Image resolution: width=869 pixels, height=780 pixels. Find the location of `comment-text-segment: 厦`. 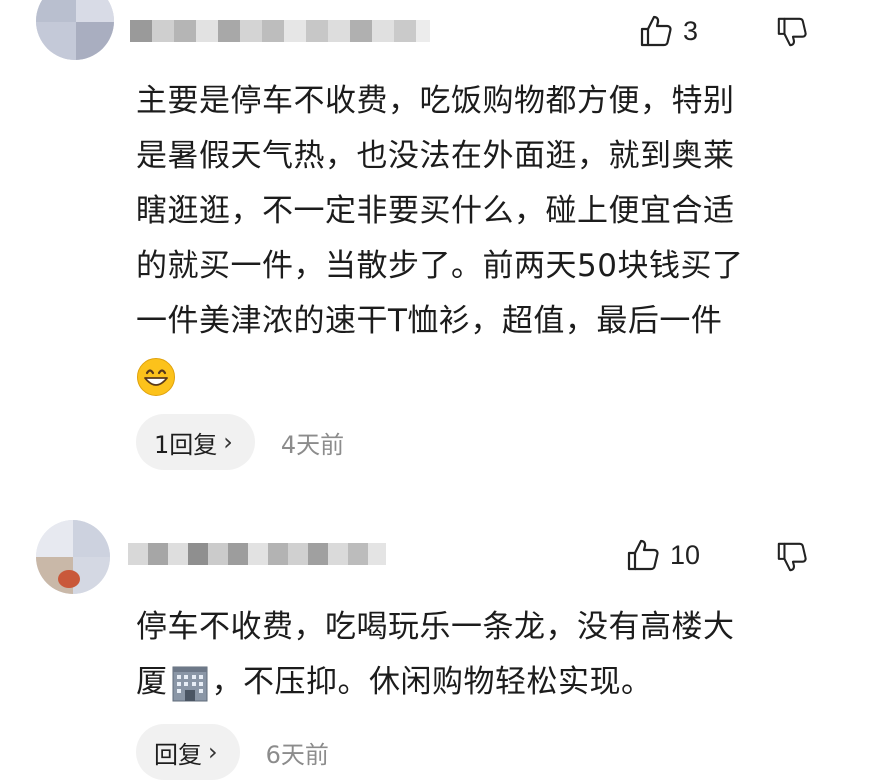

comment-text-segment: 厦 is located at coordinates (152, 682).